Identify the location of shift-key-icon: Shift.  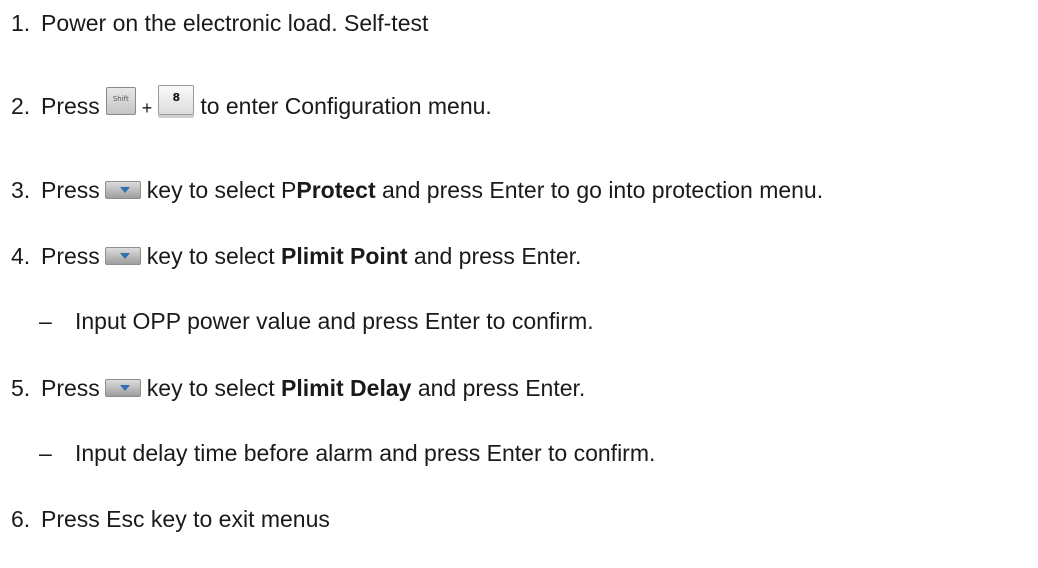
(120, 101).